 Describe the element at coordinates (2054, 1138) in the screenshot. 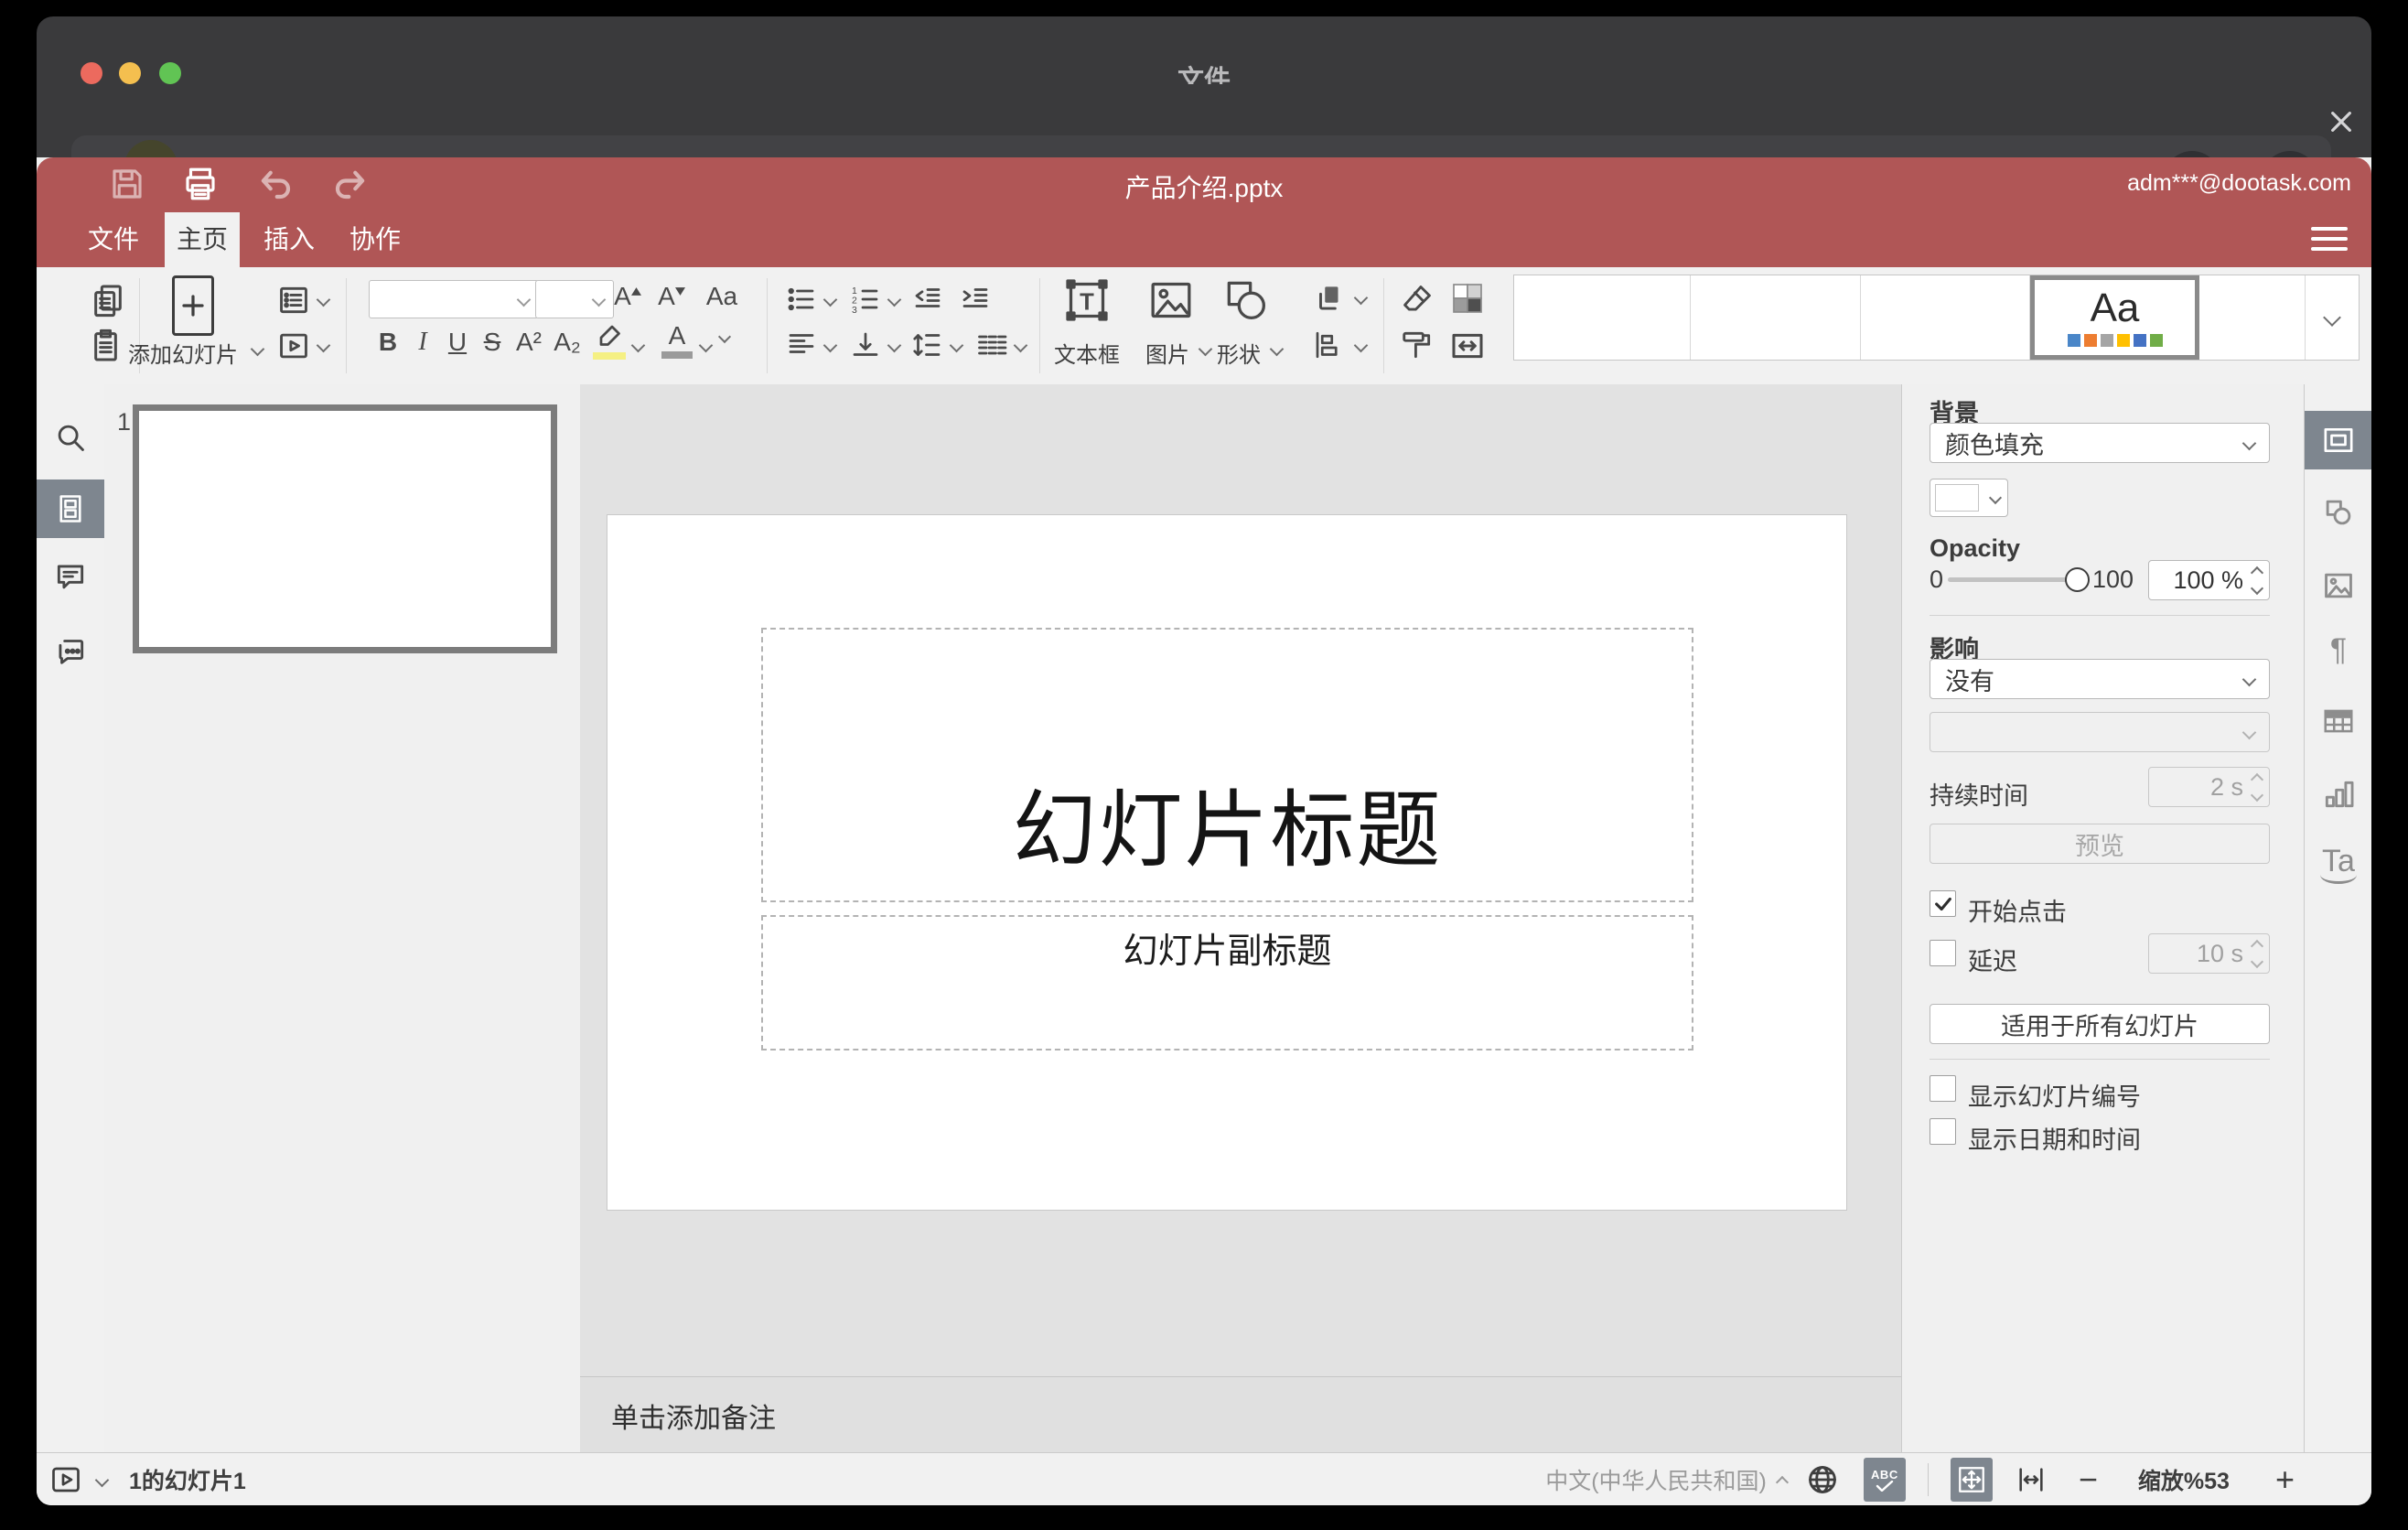

I see `show-date-time-label: 显示日期和时间` at that location.